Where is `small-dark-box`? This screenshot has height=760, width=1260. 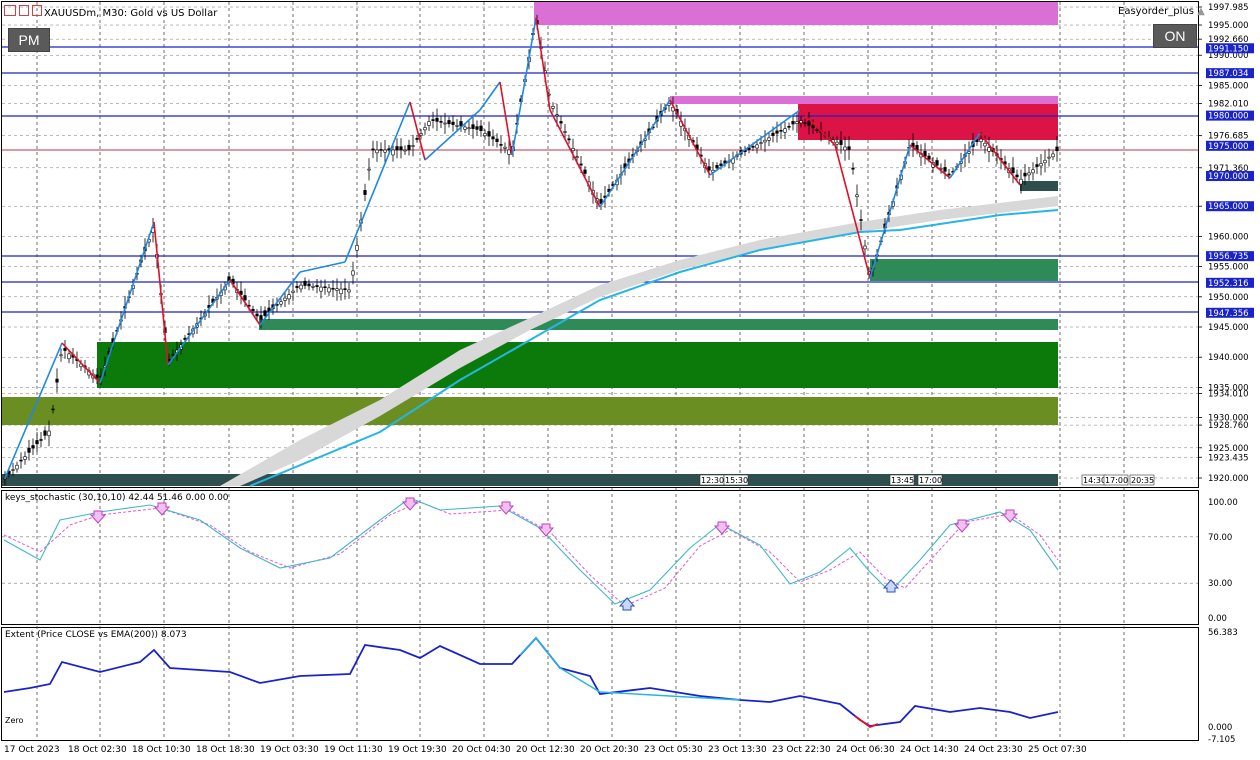 small-dark-box is located at coordinates (1039, 186).